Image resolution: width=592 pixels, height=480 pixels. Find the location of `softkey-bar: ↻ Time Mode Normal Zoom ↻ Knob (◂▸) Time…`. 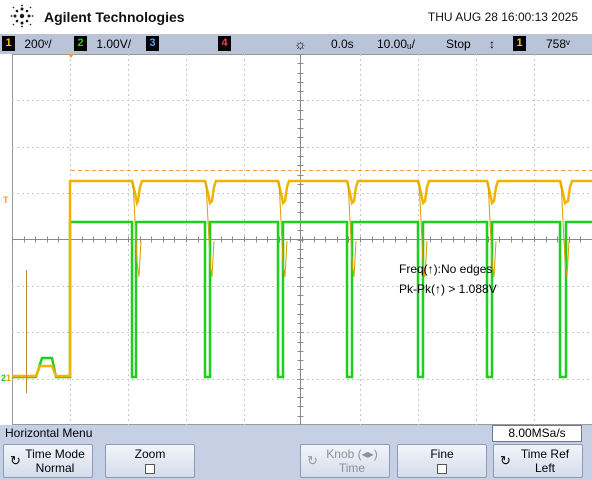

softkey-bar: ↻ Time Mode Normal Zoom ↻ Knob (◂▸) Time… is located at coordinates (296, 461).